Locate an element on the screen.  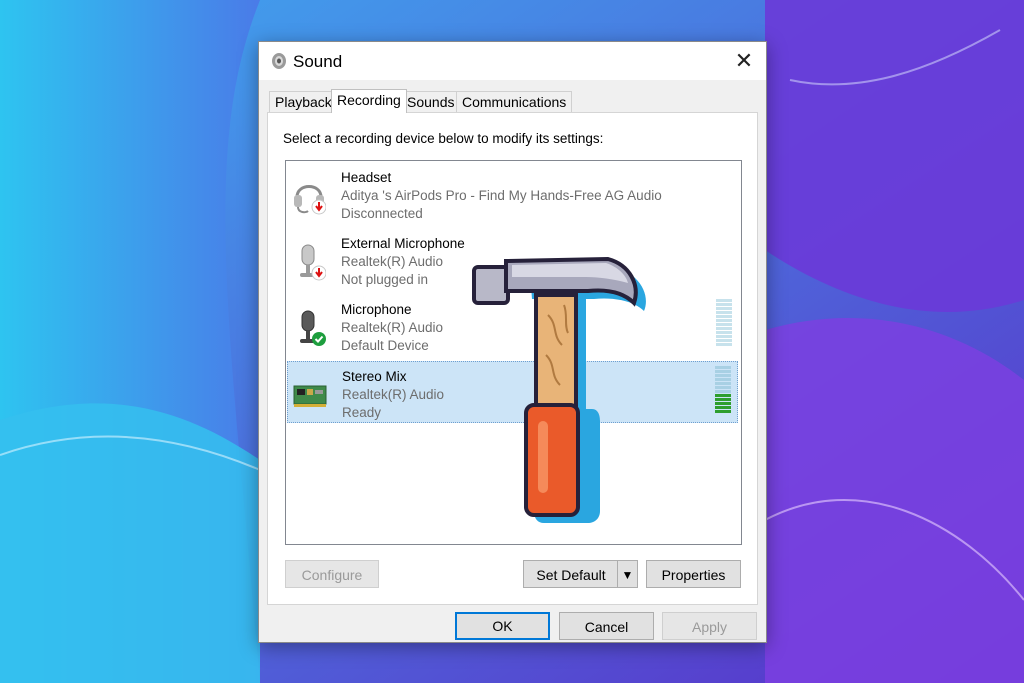
tab-communications: Communications is located at coordinates (514, 102).